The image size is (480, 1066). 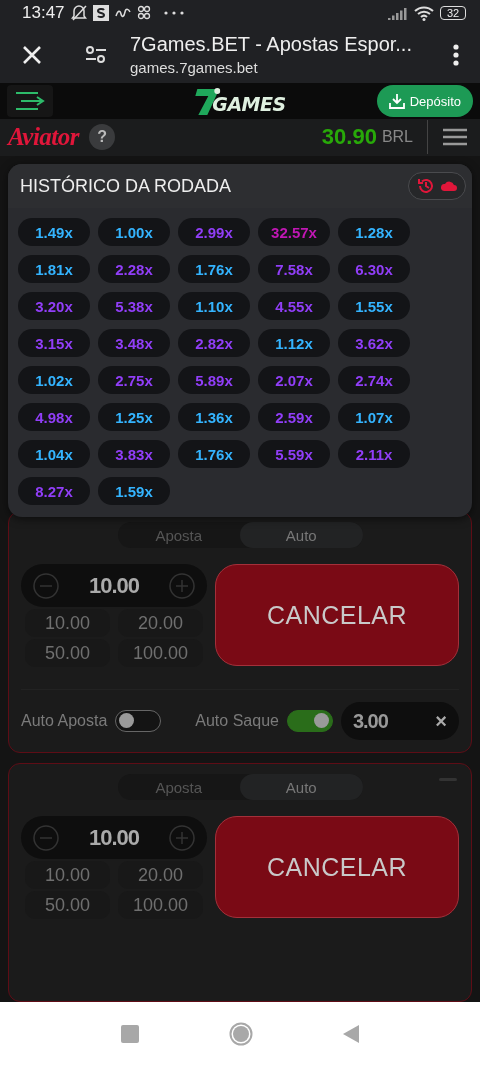 What do you see at coordinates (54, 380) in the screenshot?
I see `multiplier-chip: 1.02x` at bounding box center [54, 380].